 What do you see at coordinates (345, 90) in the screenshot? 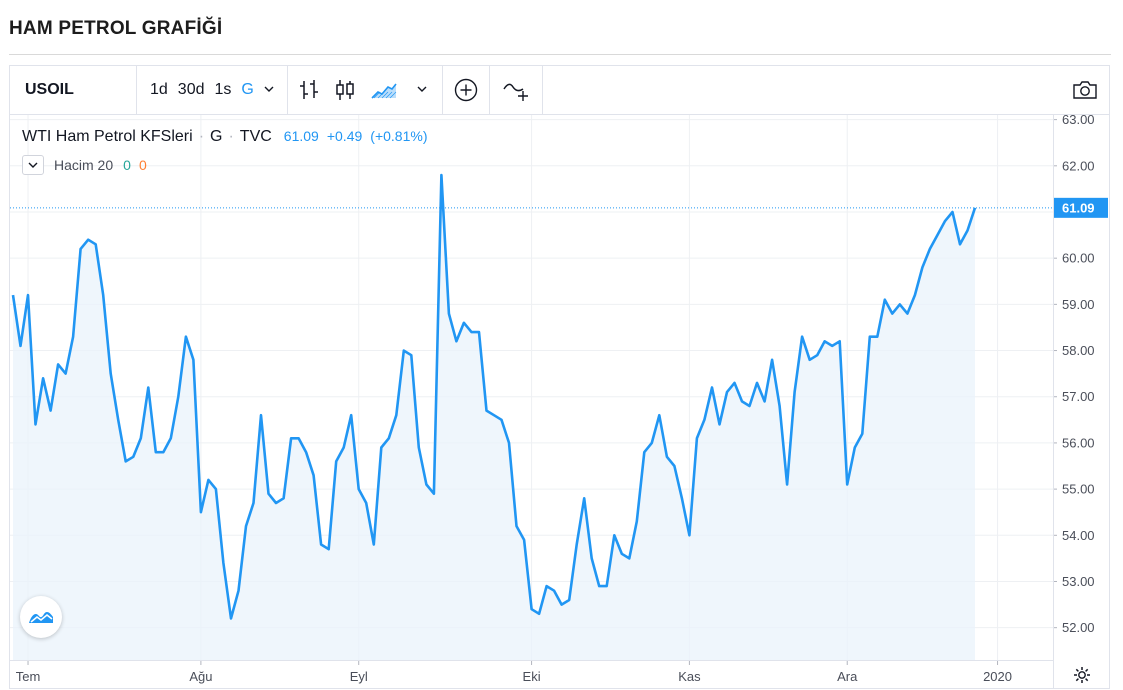
I see `candlestick-icon` at bounding box center [345, 90].